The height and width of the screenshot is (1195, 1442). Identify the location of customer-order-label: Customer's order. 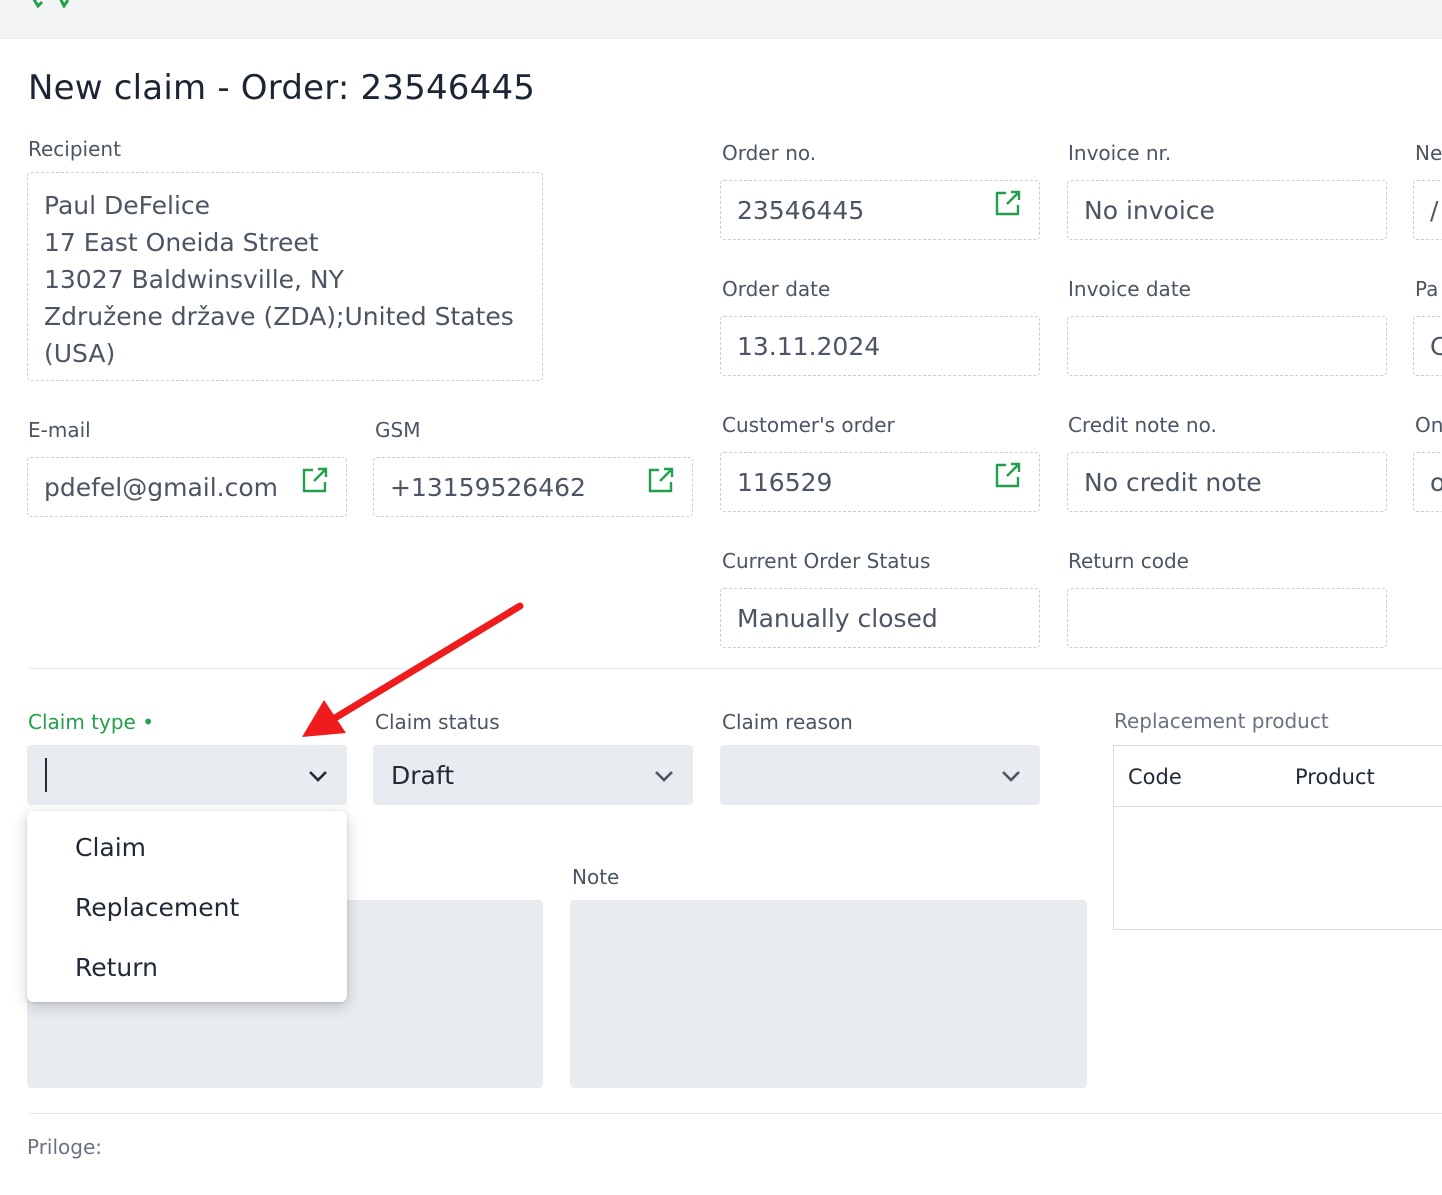
(808, 425).